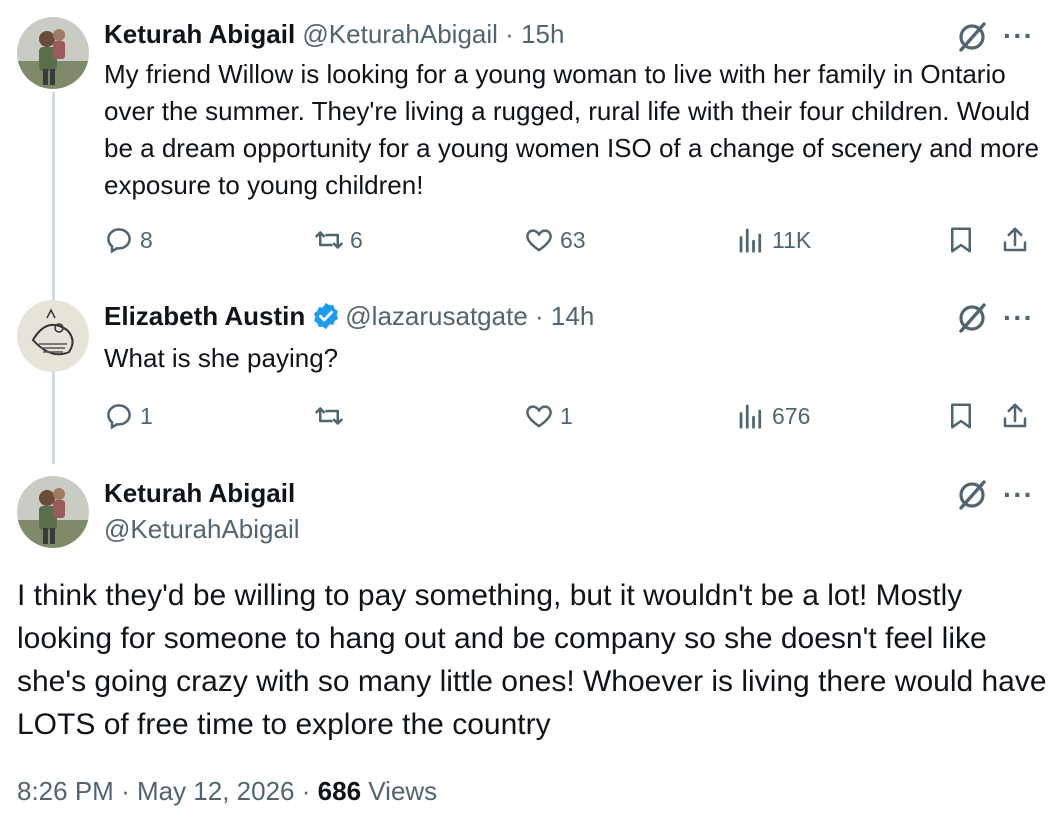  I want to click on views-count: 11K, so click(792, 239).